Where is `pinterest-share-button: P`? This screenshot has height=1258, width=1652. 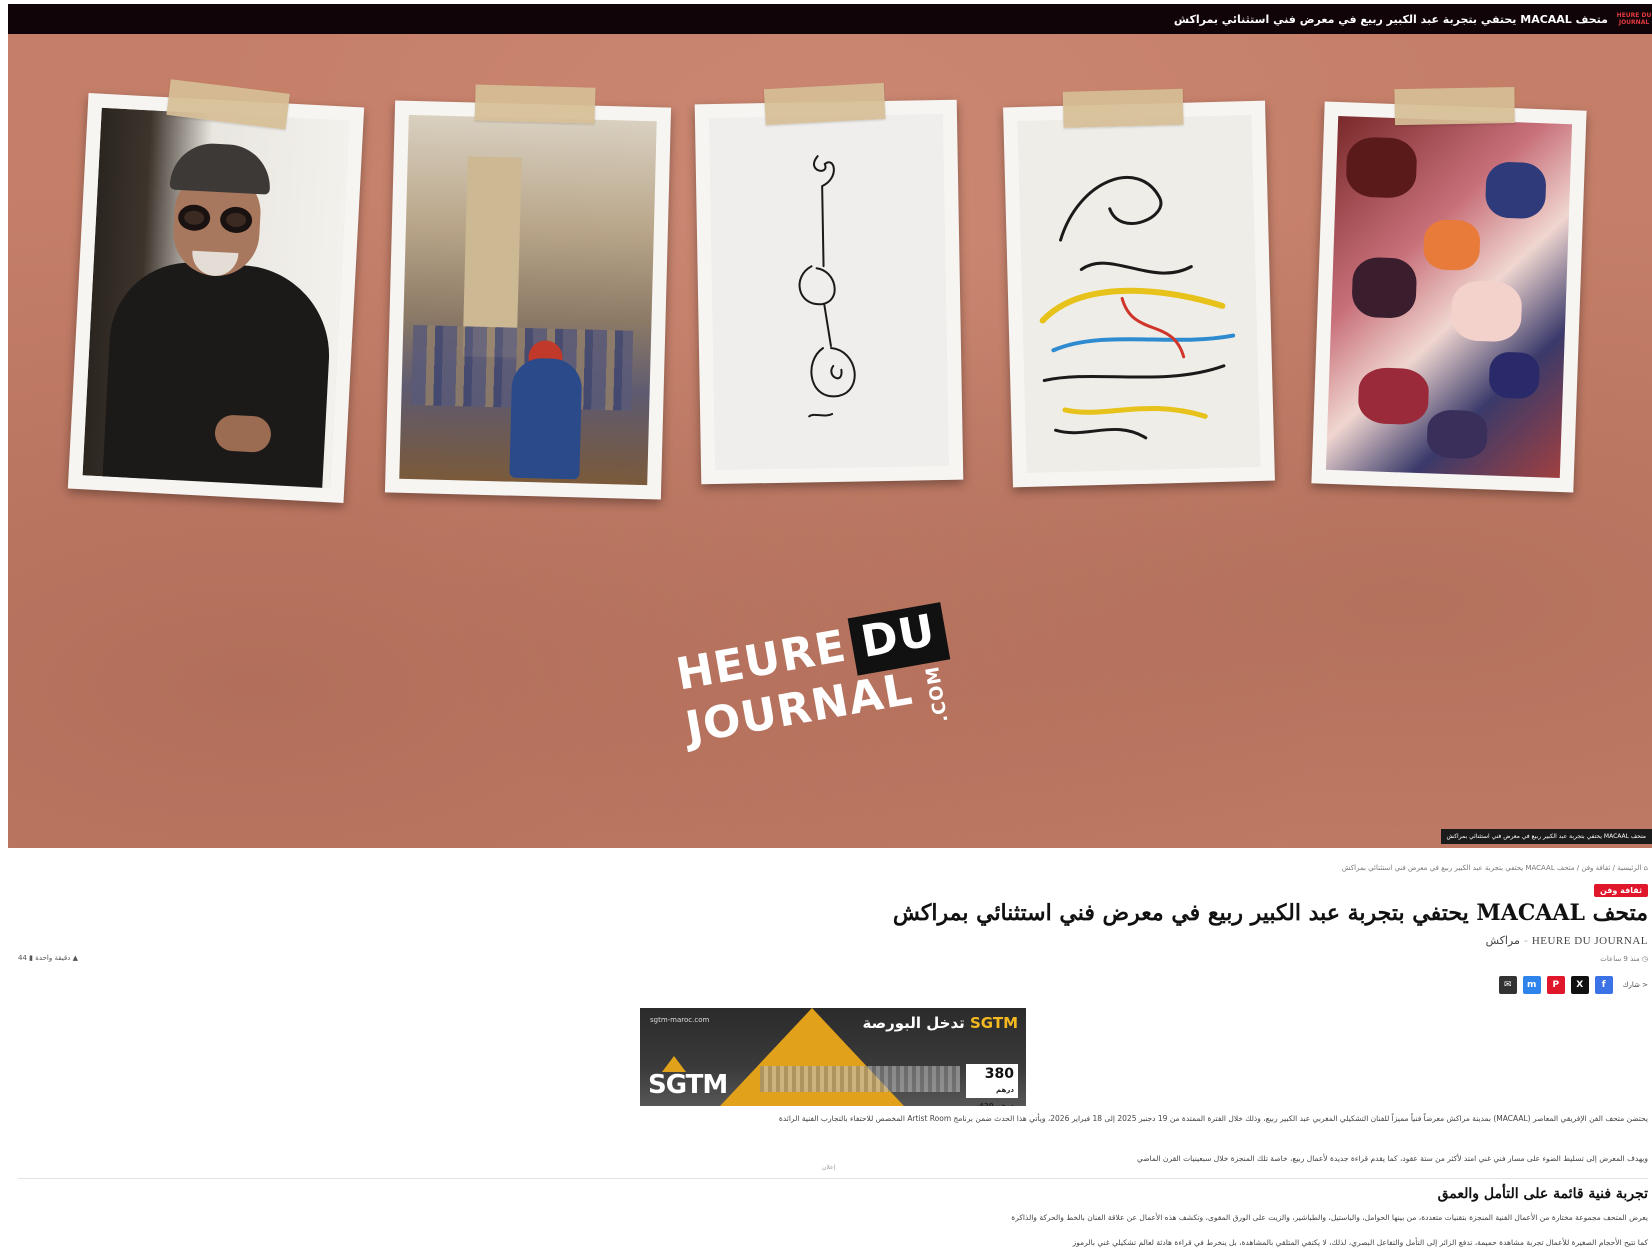
pinterest-share-button: P is located at coordinates (1555, 985).